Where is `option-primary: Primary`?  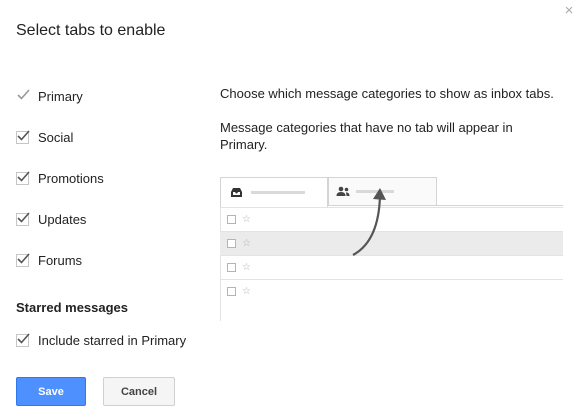
option-primary: Primary is located at coordinates (49, 96).